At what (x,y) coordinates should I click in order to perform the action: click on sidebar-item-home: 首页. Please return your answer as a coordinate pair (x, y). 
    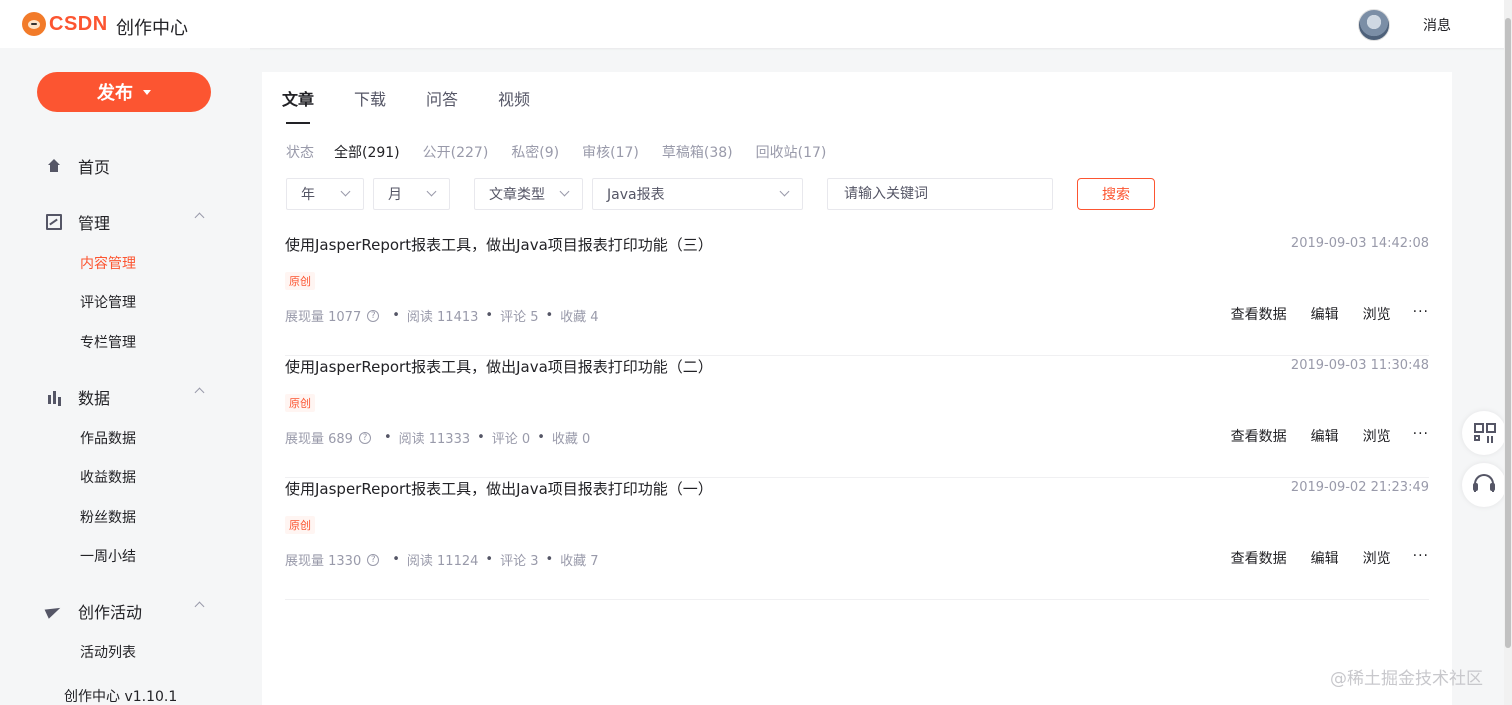
    Looking at the image, I should click on (78, 166).